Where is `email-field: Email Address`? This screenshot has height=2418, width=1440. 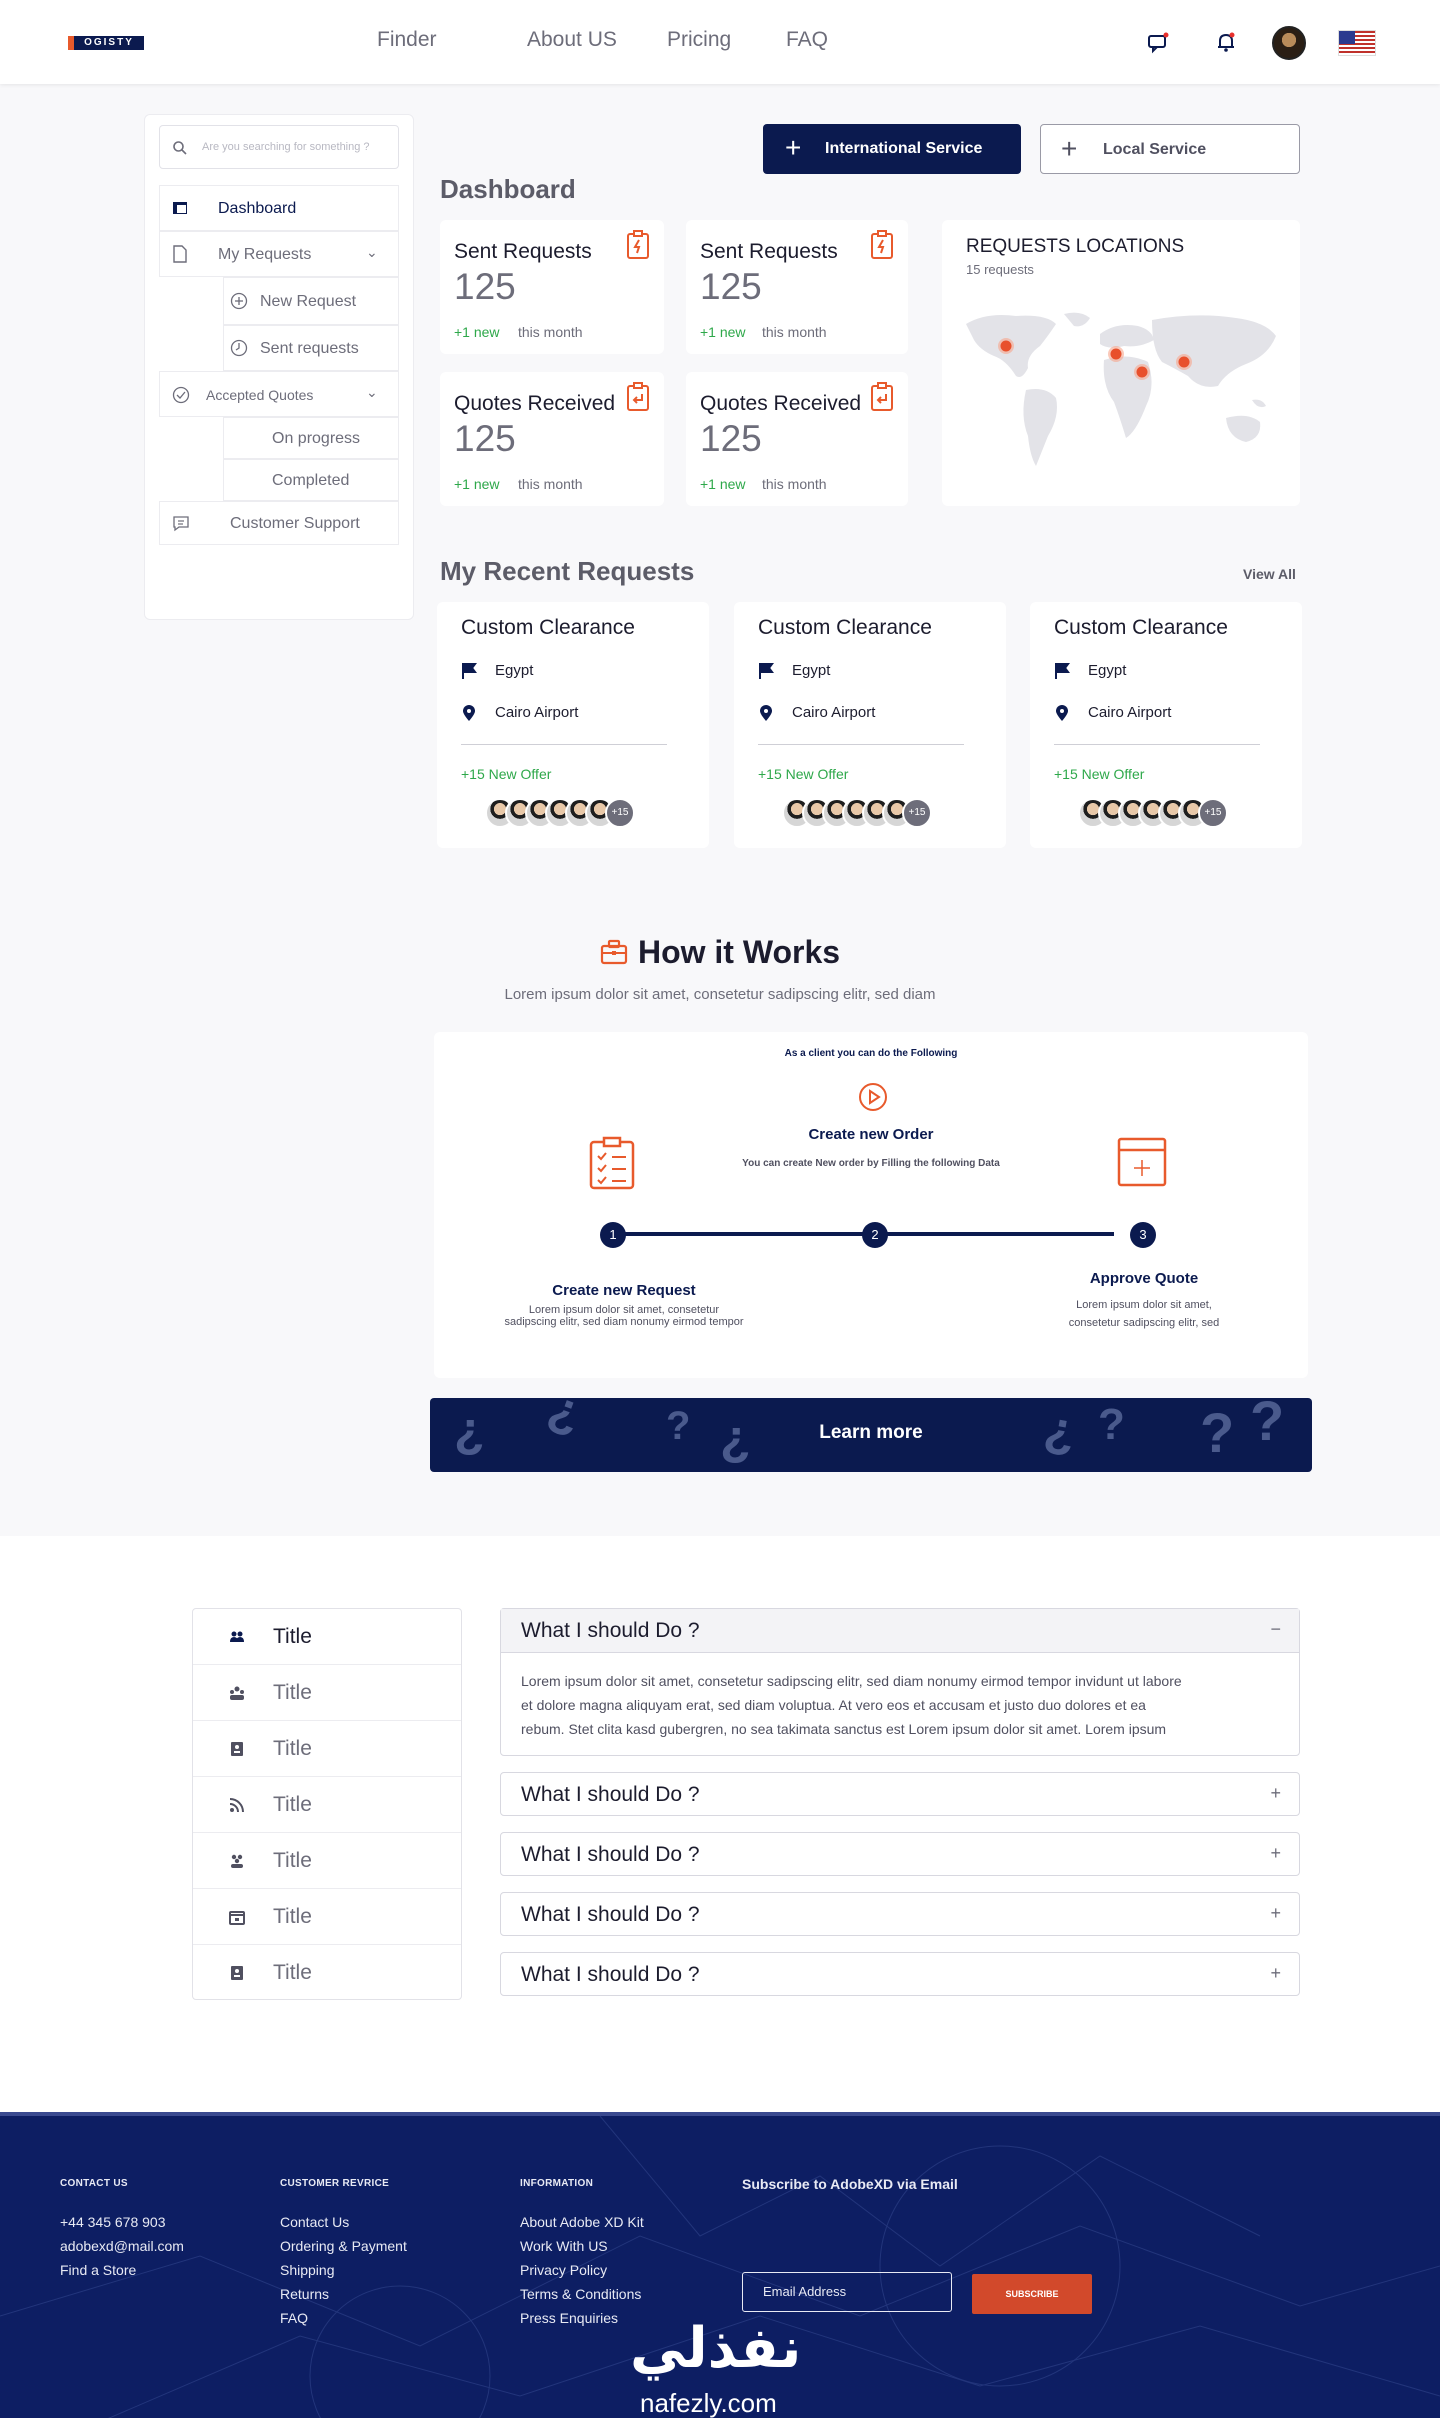 email-field: Email Address is located at coordinates (847, 2292).